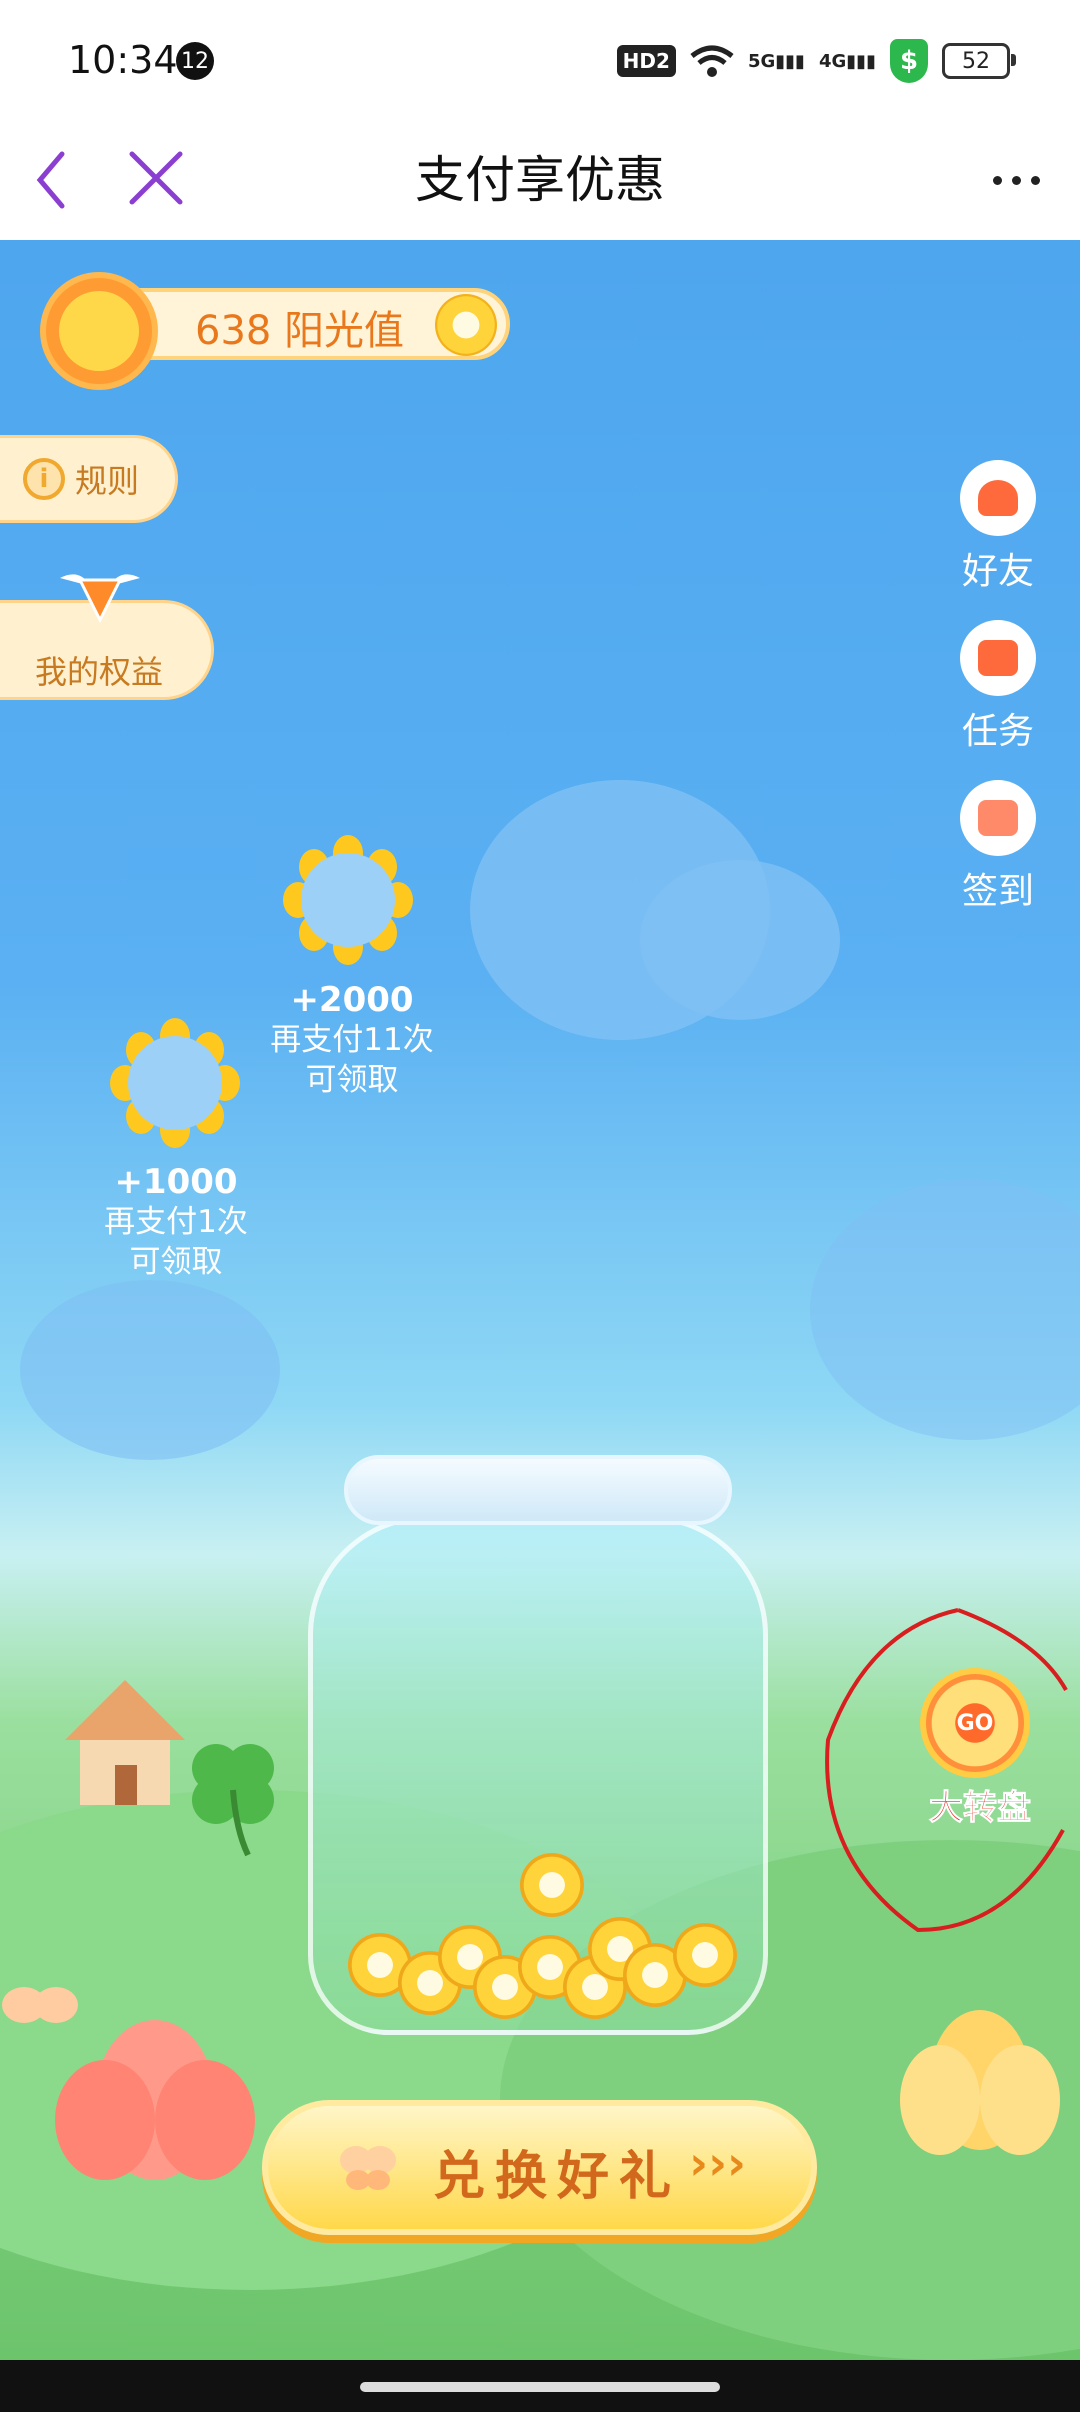  What do you see at coordinates (540, 60) in the screenshot?
I see `status-bar: 10:34 12 HD2 5G▮▮▮ 4G▮▮▮ $ 52` at bounding box center [540, 60].